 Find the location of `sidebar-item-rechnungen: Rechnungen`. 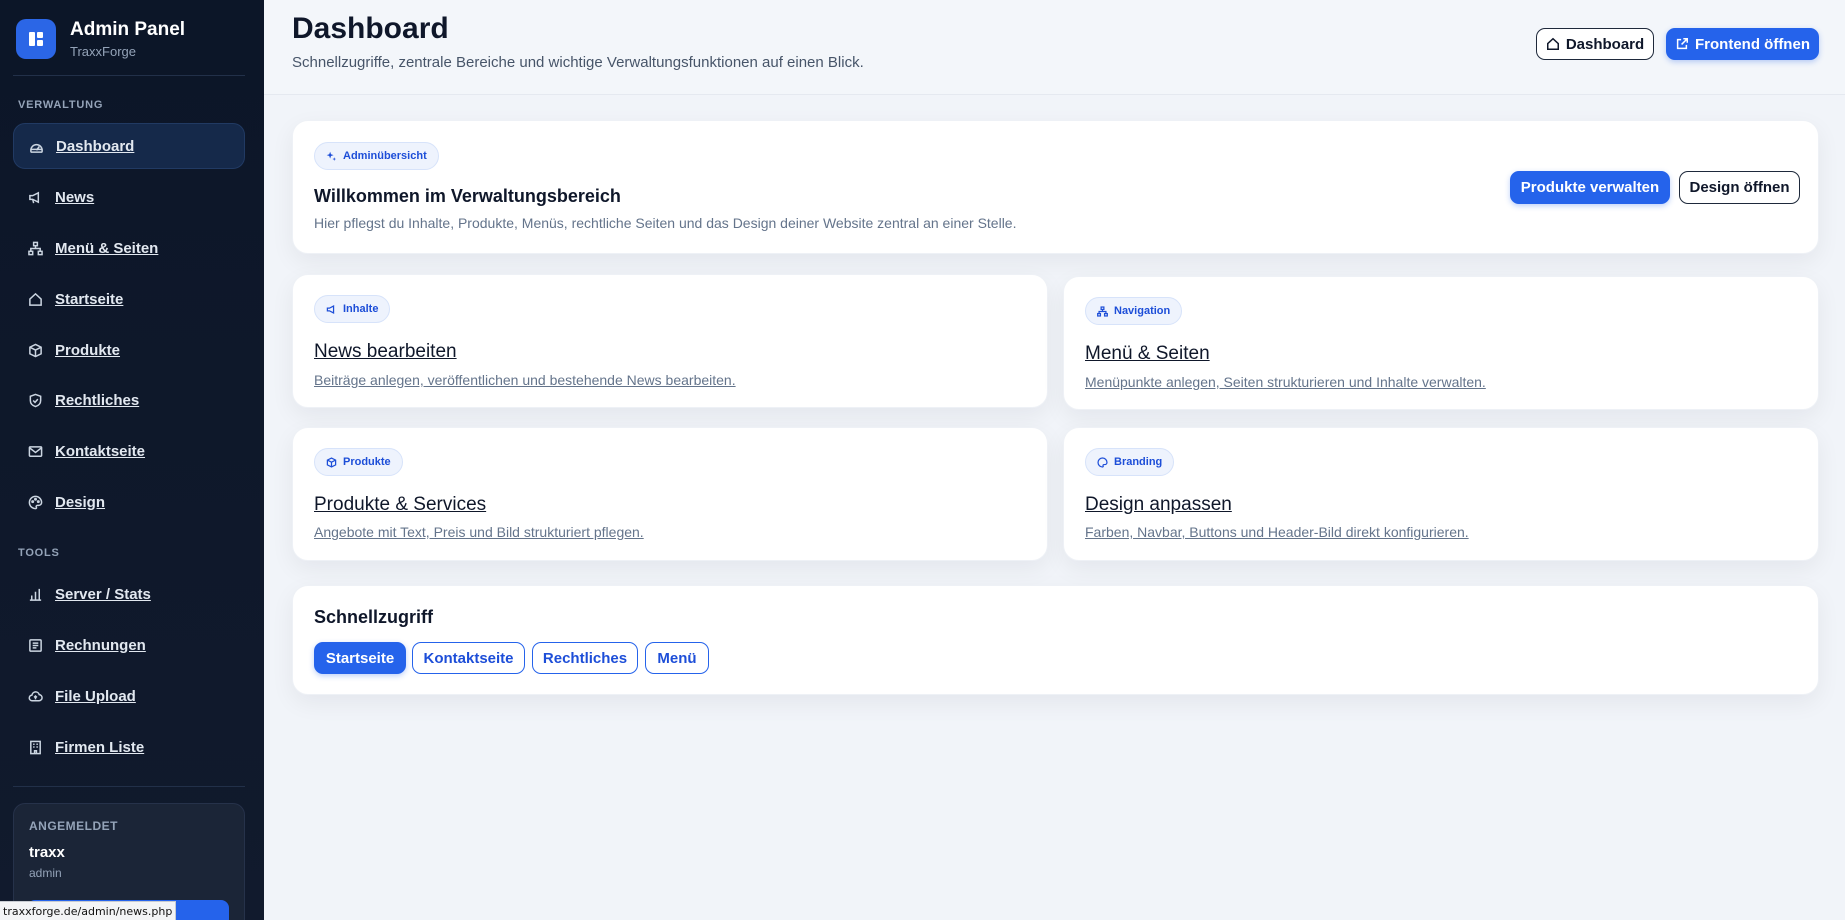

sidebar-item-rechnungen: Rechnungen is located at coordinates (129, 645).